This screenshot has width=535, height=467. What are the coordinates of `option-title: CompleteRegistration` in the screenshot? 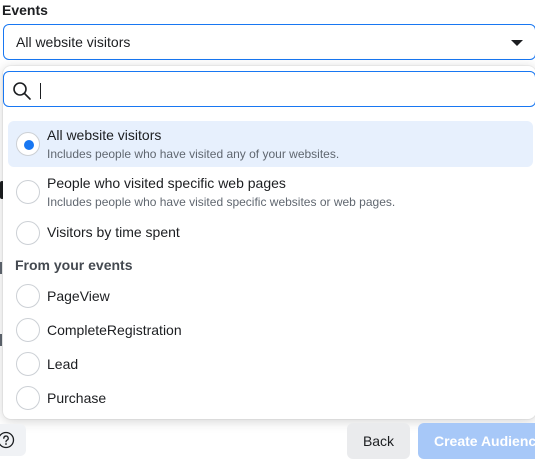 It's located at (114, 330).